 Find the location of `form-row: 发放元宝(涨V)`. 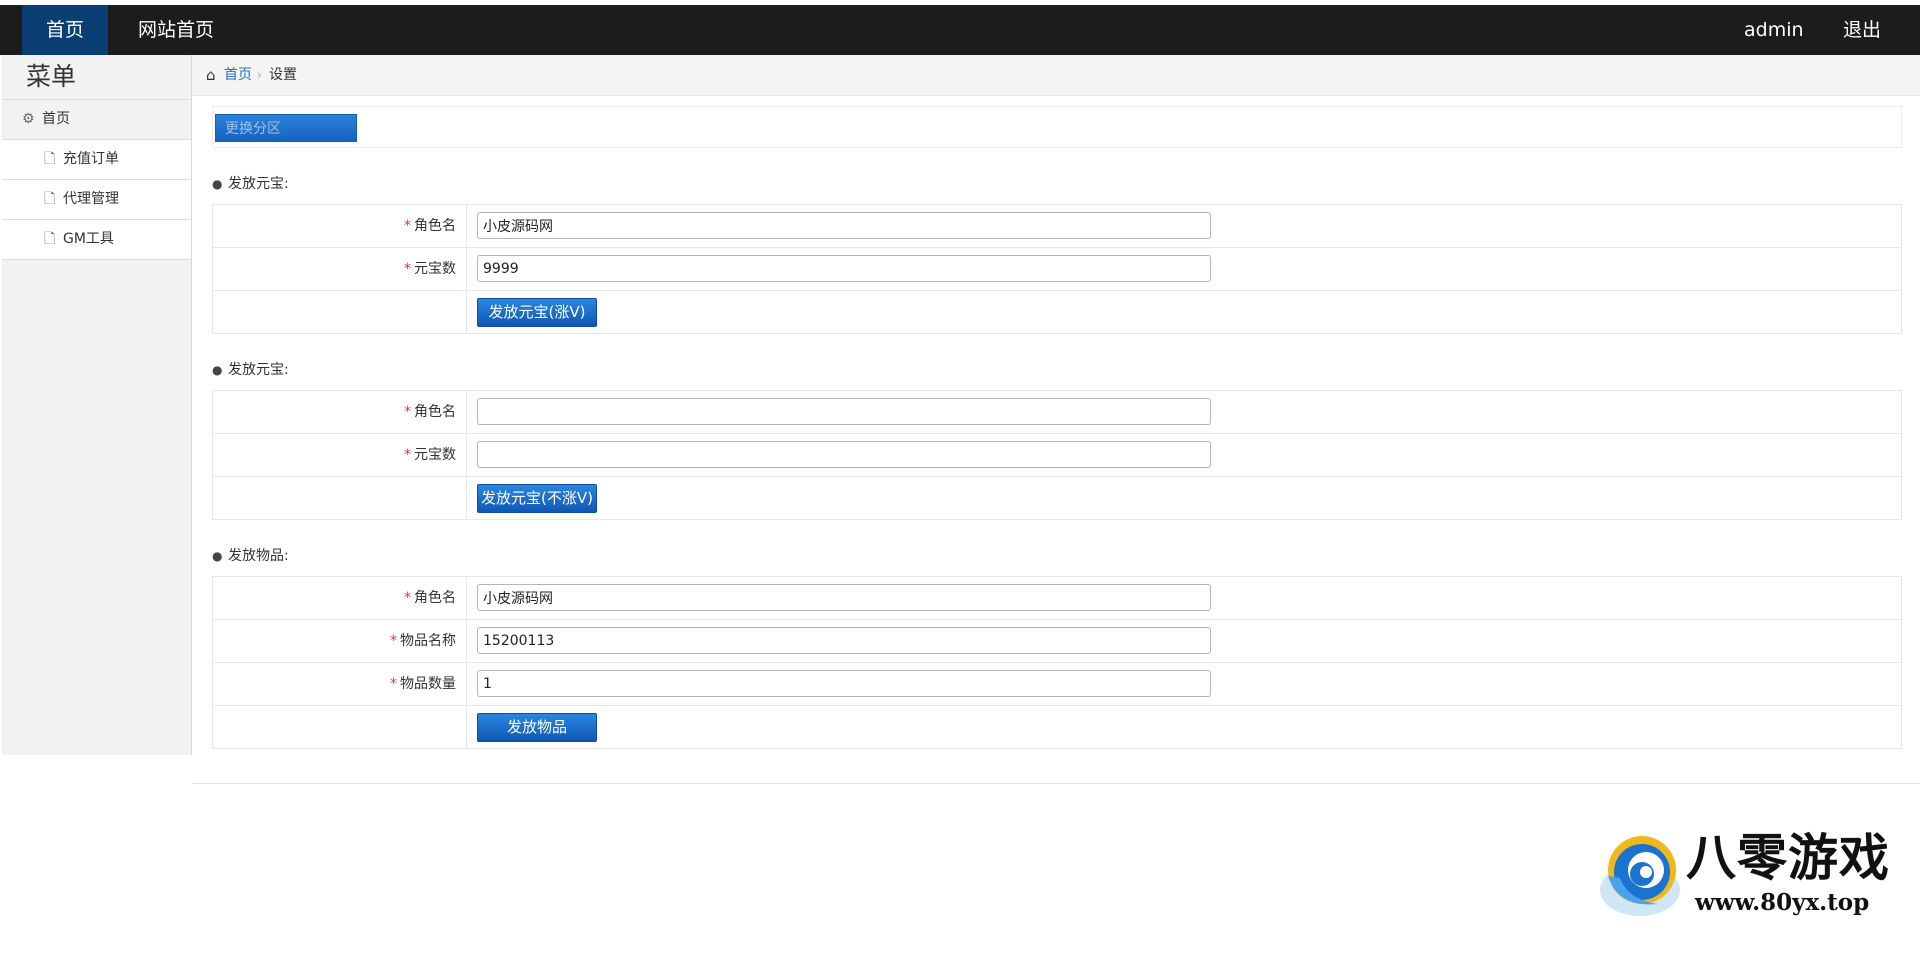

form-row: 发放元宝(涨V) is located at coordinates (1057, 312).